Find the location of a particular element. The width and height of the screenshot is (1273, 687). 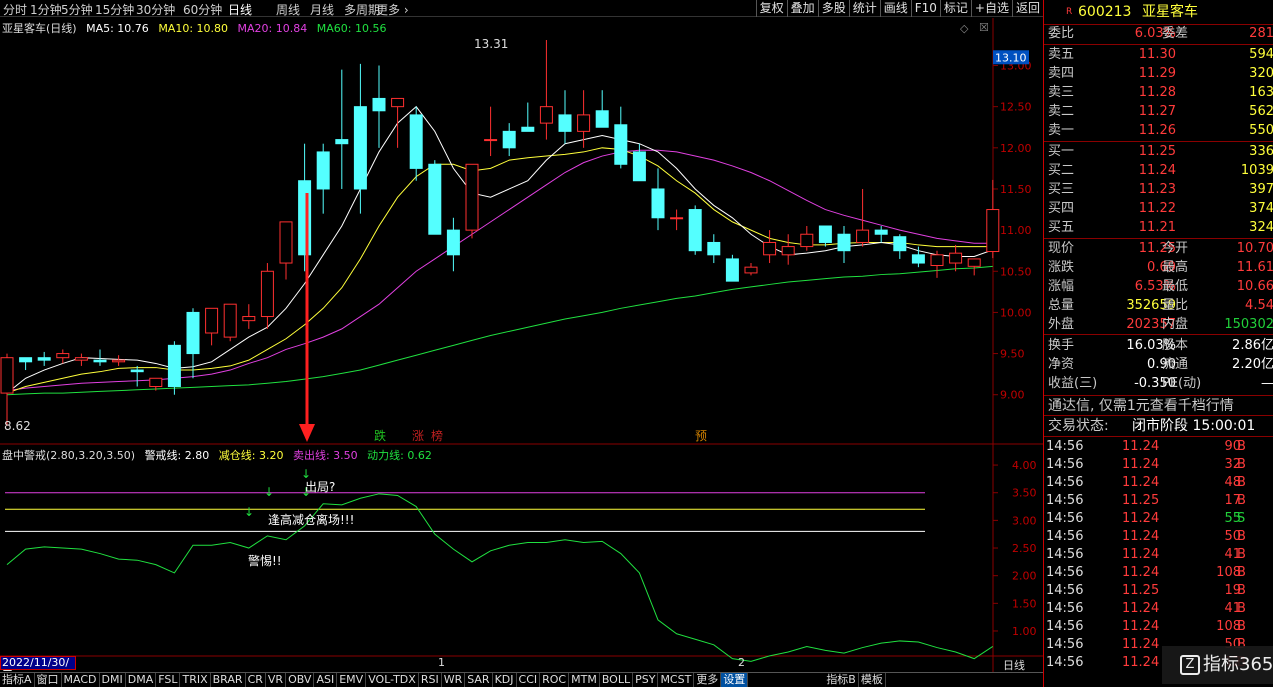

tool-button: +自选 is located at coordinates (991, 8).